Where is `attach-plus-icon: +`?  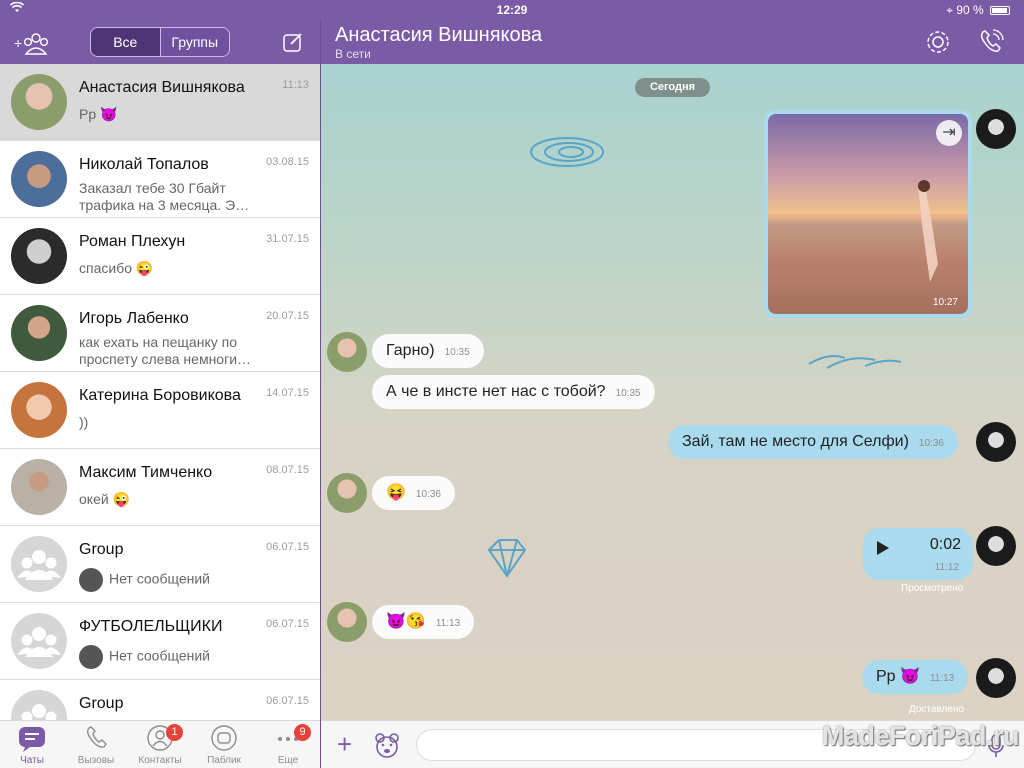 attach-plus-icon: + is located at coordinates (344, 744).